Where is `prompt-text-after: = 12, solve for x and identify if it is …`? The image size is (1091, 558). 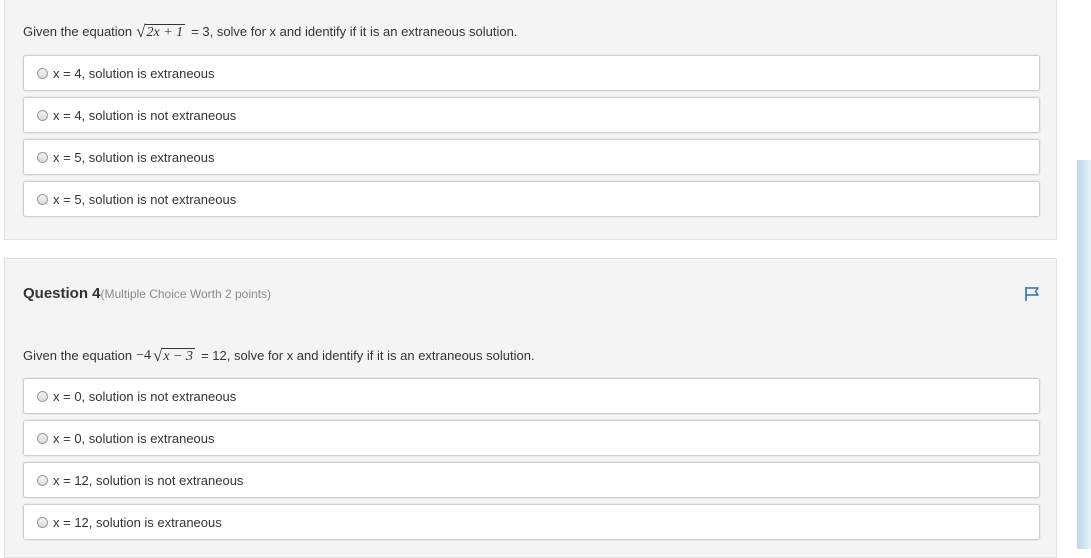 prompt-text-after: = 12, solve for x and identify if it is … is located at coordinates (368, 355).